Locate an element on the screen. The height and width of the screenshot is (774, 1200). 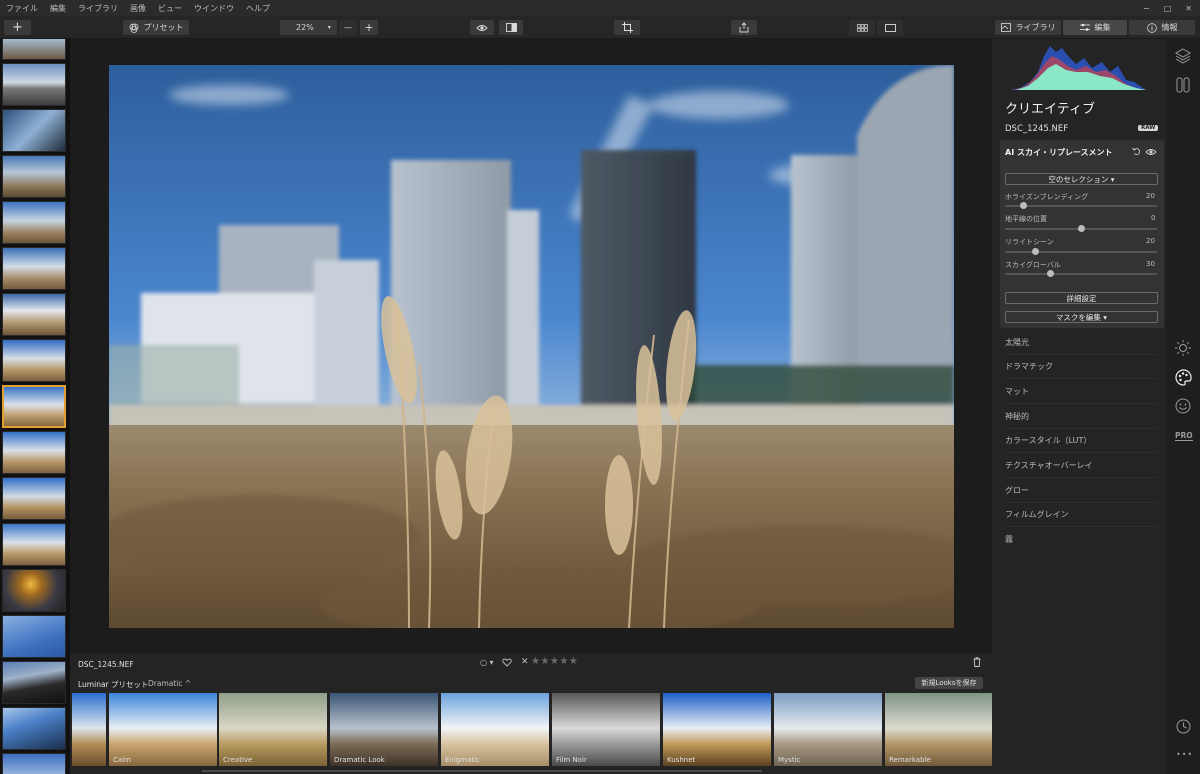
visibility-eye-icon is located at coordinates (1151, 152).